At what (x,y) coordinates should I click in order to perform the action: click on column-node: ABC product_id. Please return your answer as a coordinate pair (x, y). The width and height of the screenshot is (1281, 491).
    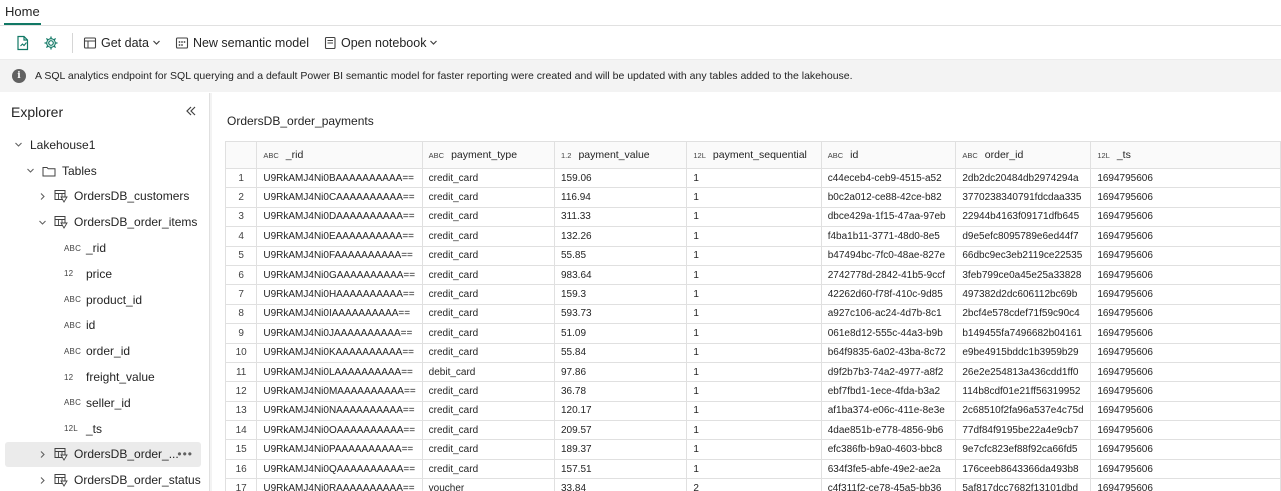
    Looking at the image, I should click on (104, 300).